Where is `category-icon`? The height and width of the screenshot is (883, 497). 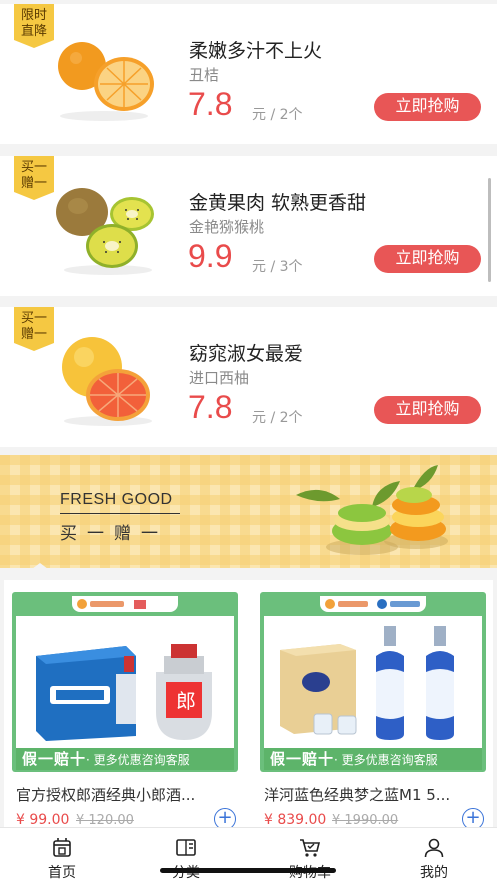
category-icon is located at coordinates (186, 847).